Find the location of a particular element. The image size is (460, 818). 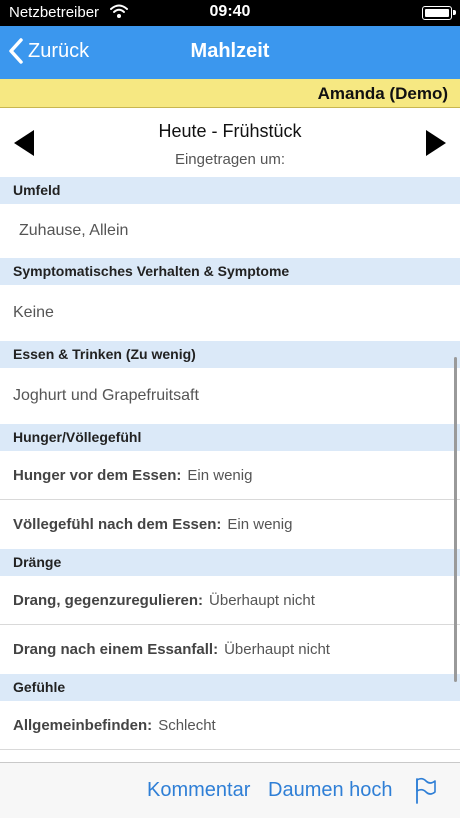

urge-compensate-row: Drang, gegenzuregulieren: Überhaupt nicht is located at coordinates (230, 600).